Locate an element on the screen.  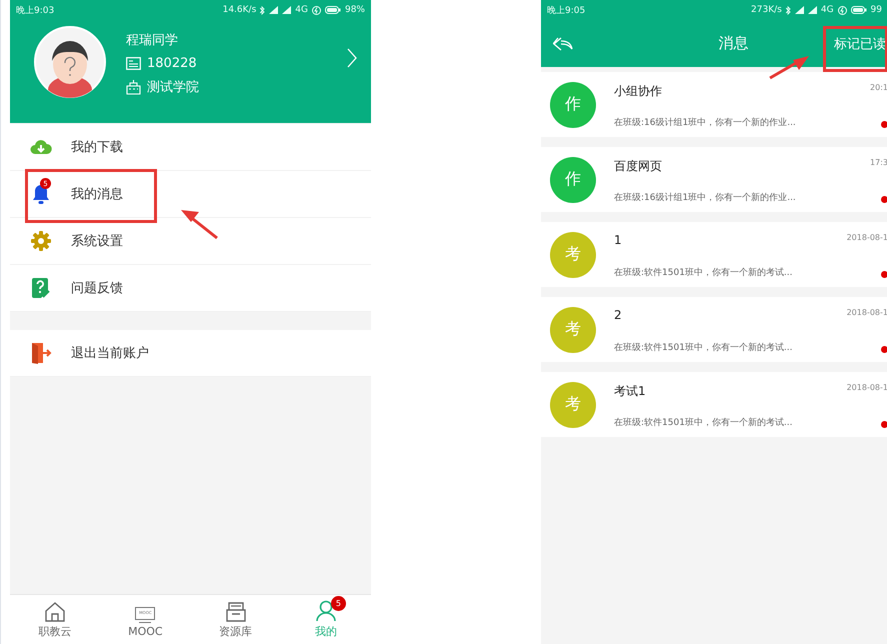
menu-item: 系统设置 is located at coordinates (190, 241).